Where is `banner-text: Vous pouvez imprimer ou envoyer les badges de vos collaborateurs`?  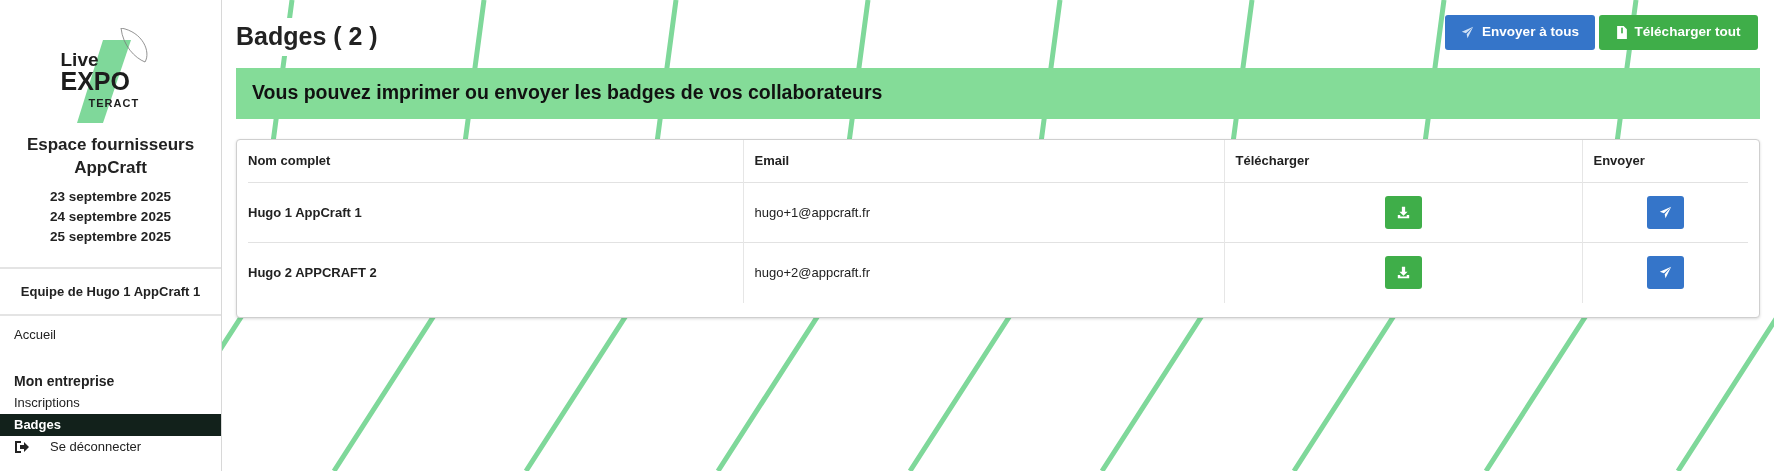
banner-text: Vous pouvez imprimer ou envoyer les badges de vos collaborateurs is located at coordinates (567, 93).